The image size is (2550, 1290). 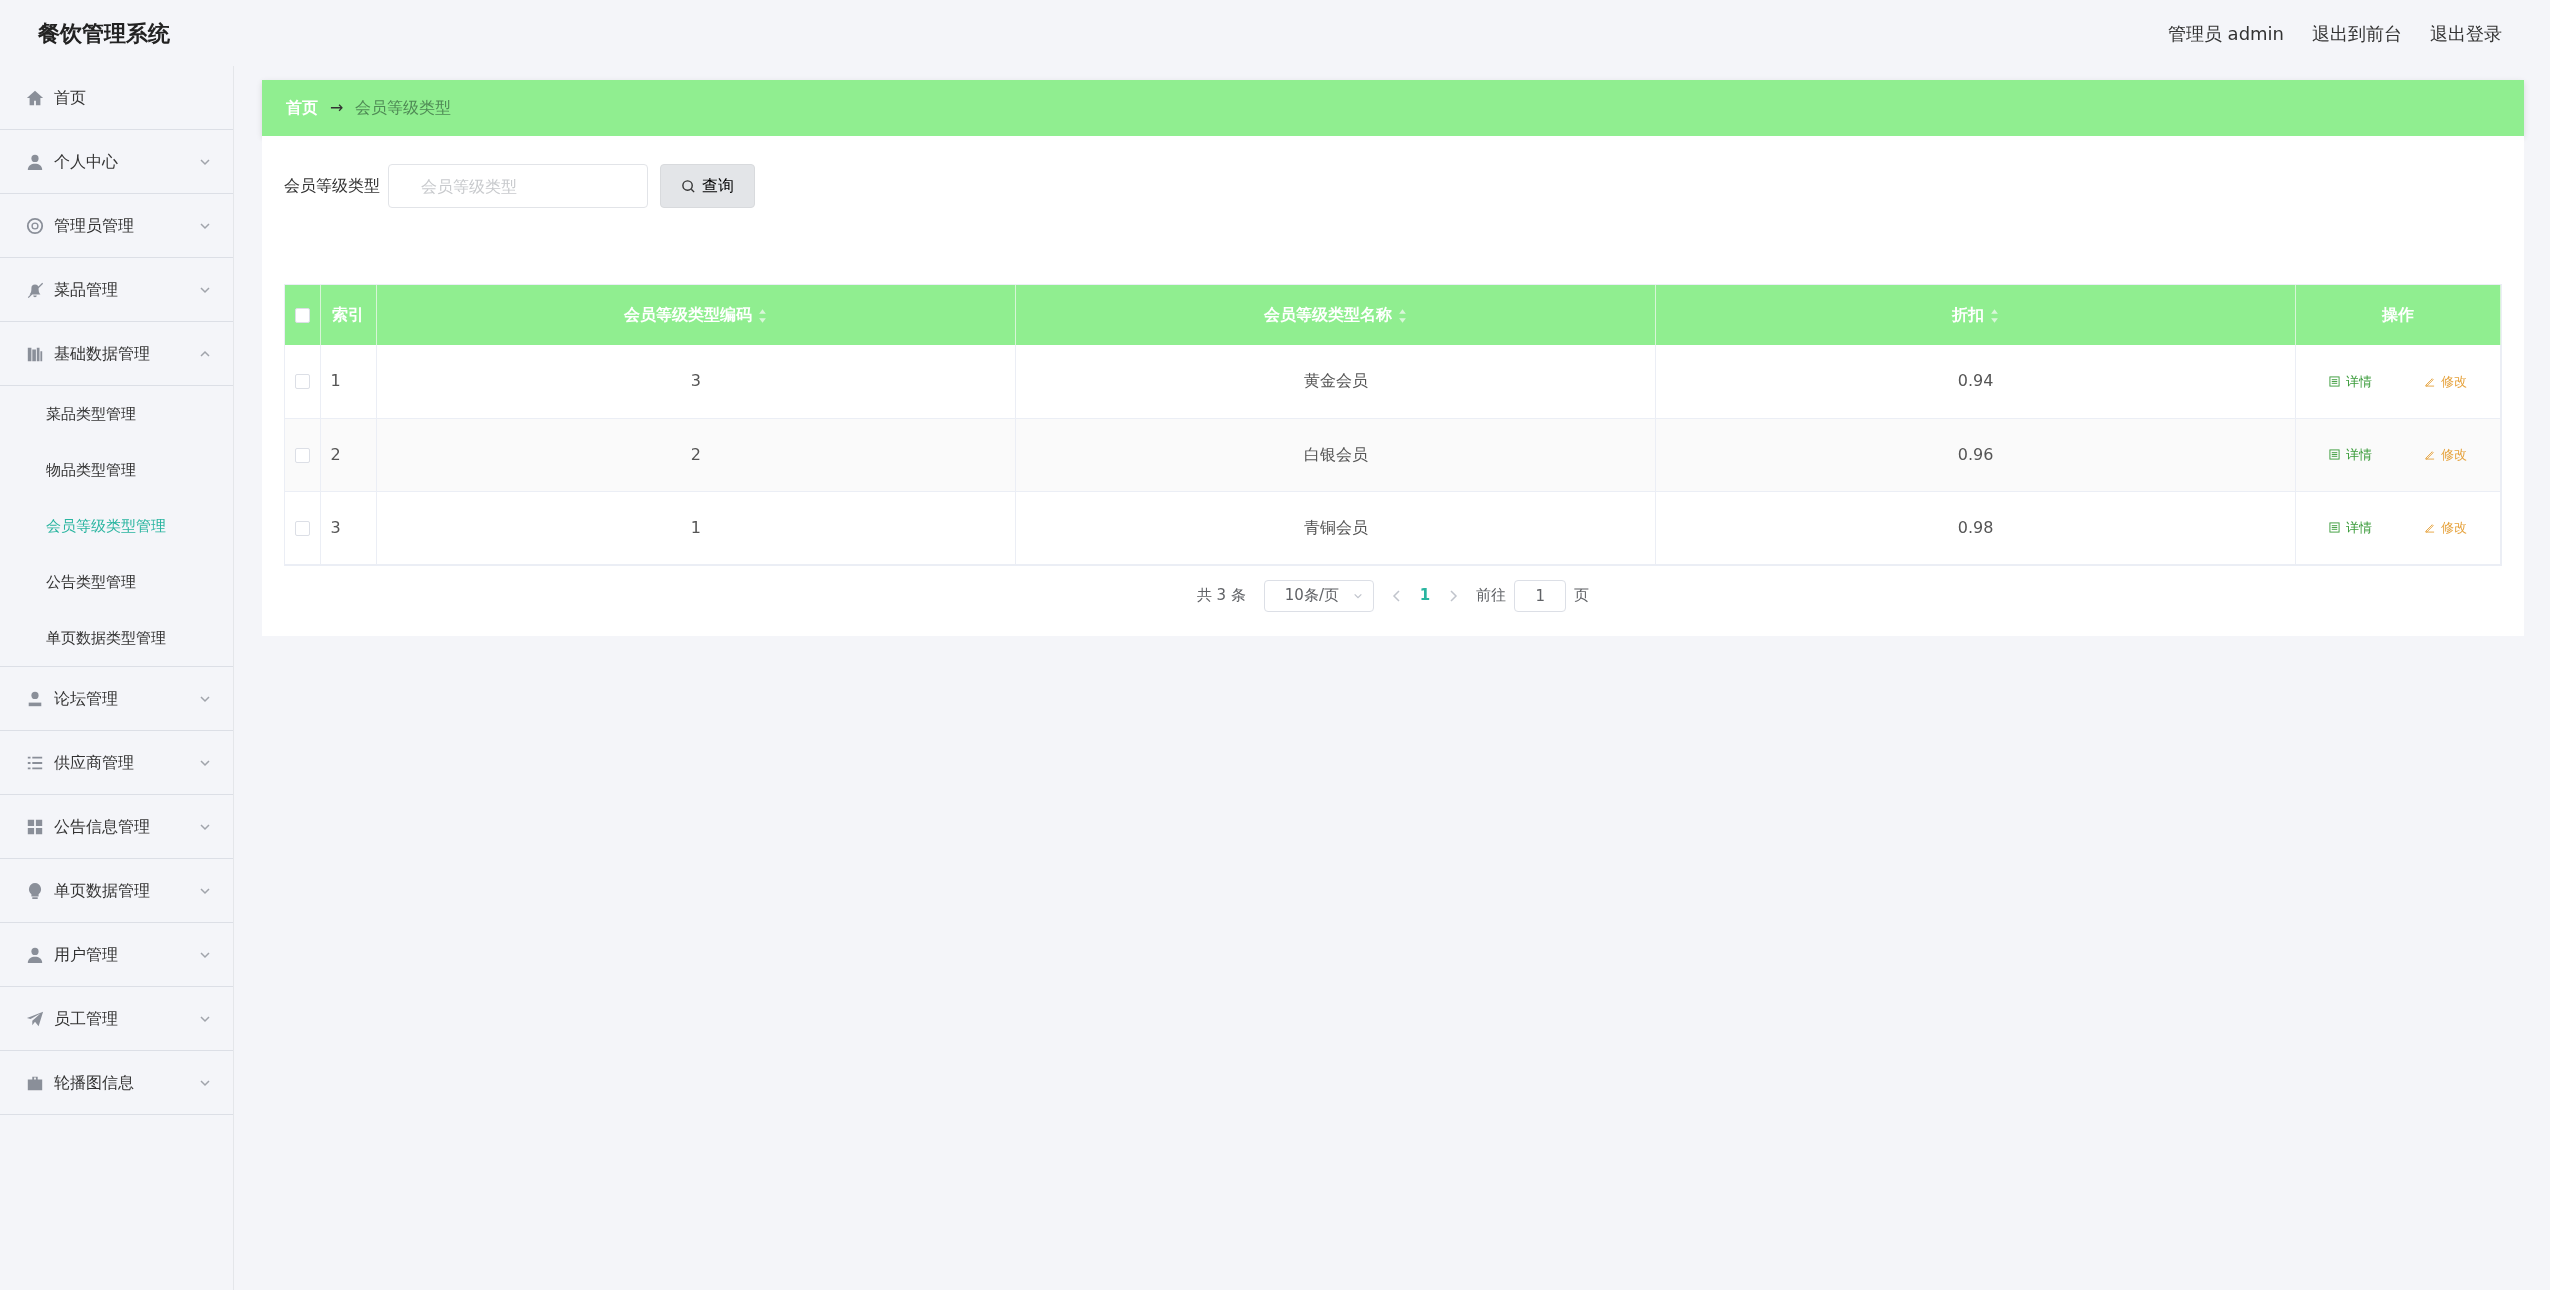 I want to click on page-field: 1, so click(x=1540, y=595).